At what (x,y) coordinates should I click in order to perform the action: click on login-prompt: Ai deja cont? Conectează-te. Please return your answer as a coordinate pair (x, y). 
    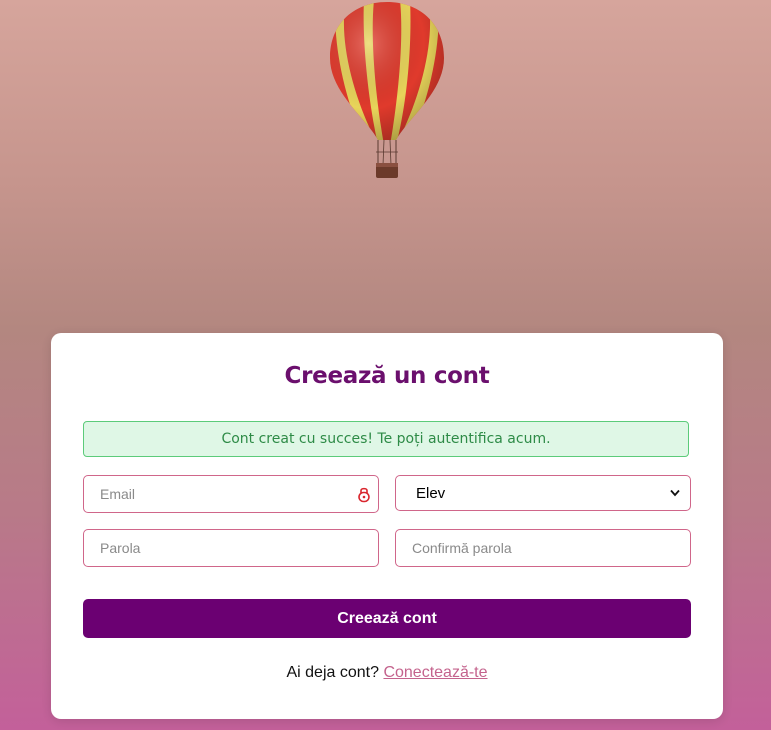
    Looking at the image, I should click on (387, 673).